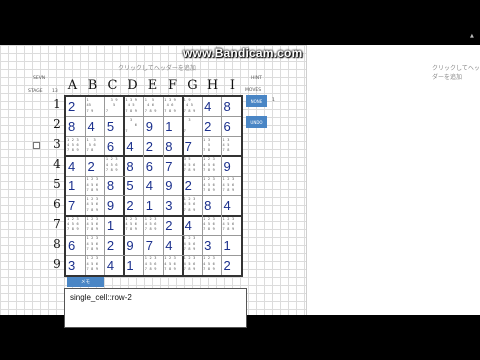  What do you see at coordinates (231, 147) in the screenshot?
I see `board-cell: 1 3 4 5 7 8` at bounding box center [231, 147].